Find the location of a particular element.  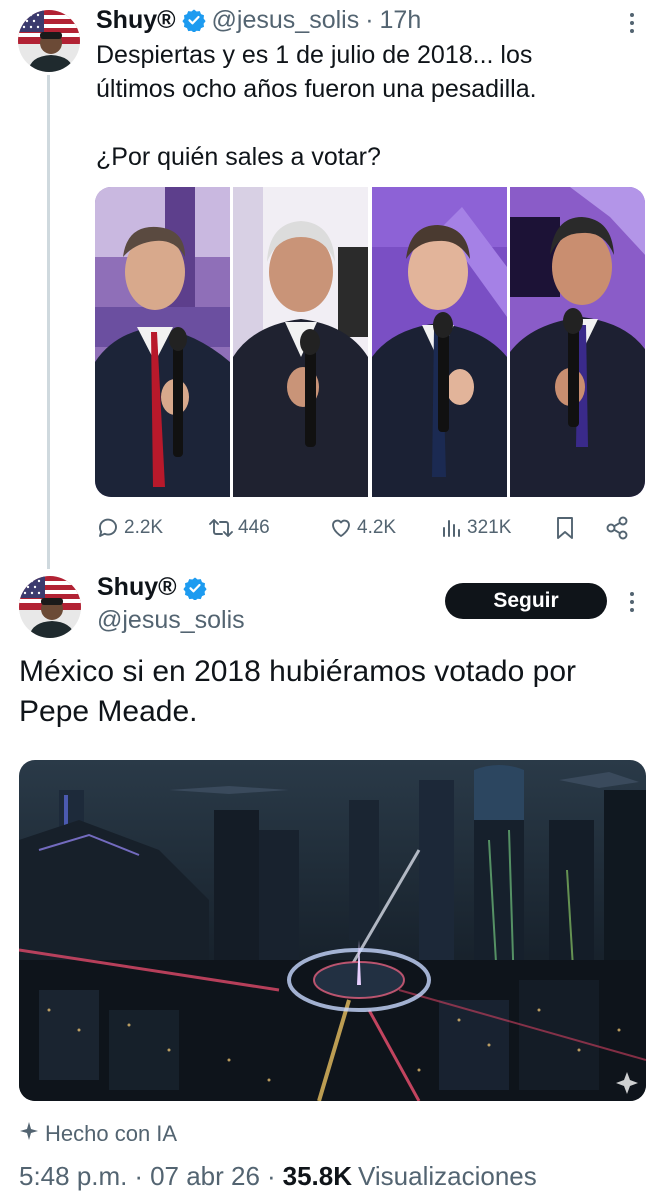

main-more-icon is located at coordinates (632, 602).